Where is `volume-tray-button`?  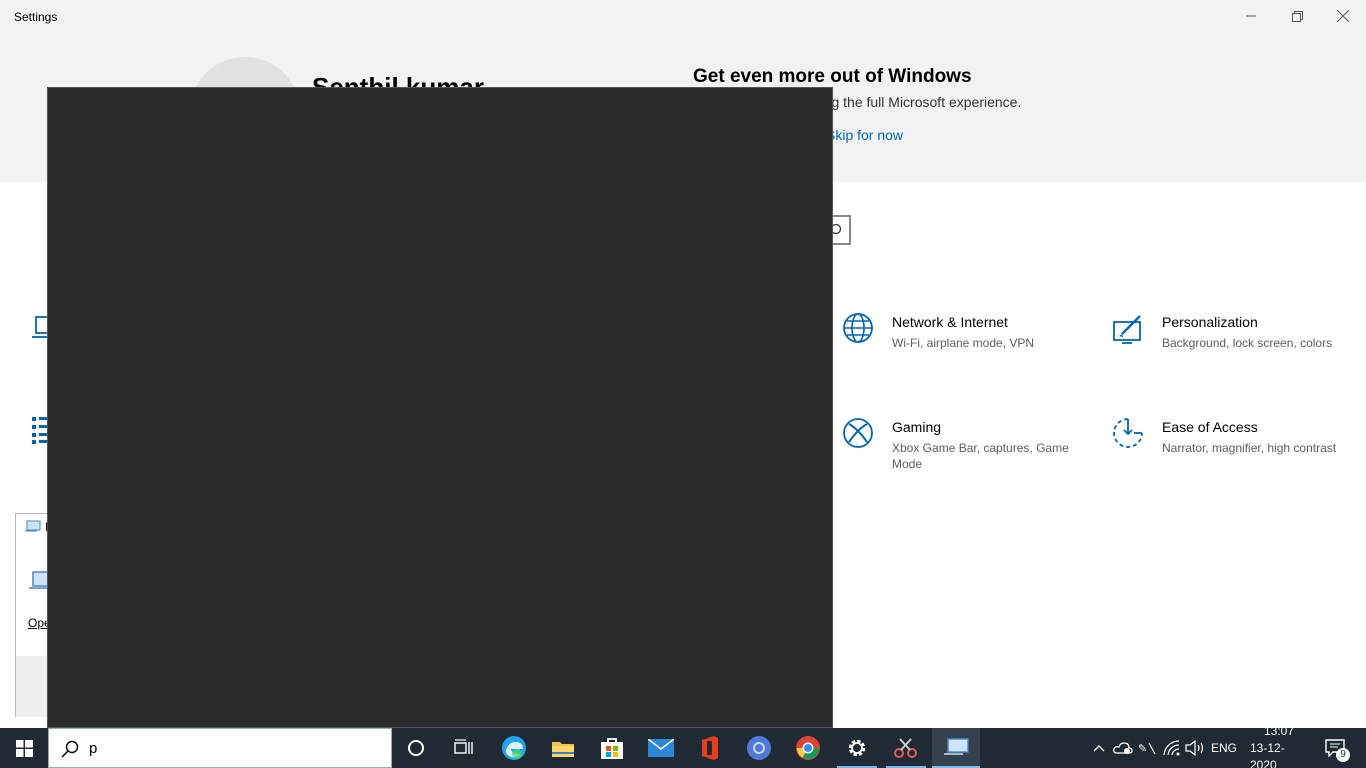 volume-tray-button is located at coordinates (1195, 748).